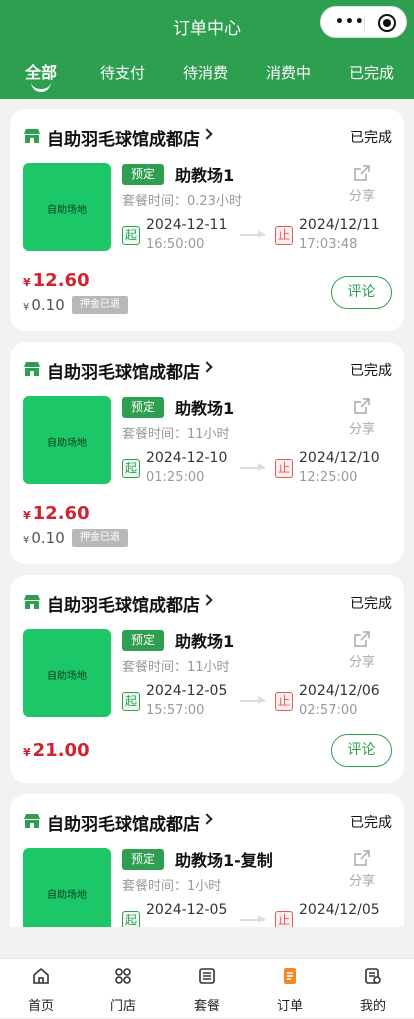 This screenshot has width=414, height=1019. What do you see at coordinates (187, 458) in the screenshot?
I see `start-date: 2024-12-10` at bounding box center [187, 458].